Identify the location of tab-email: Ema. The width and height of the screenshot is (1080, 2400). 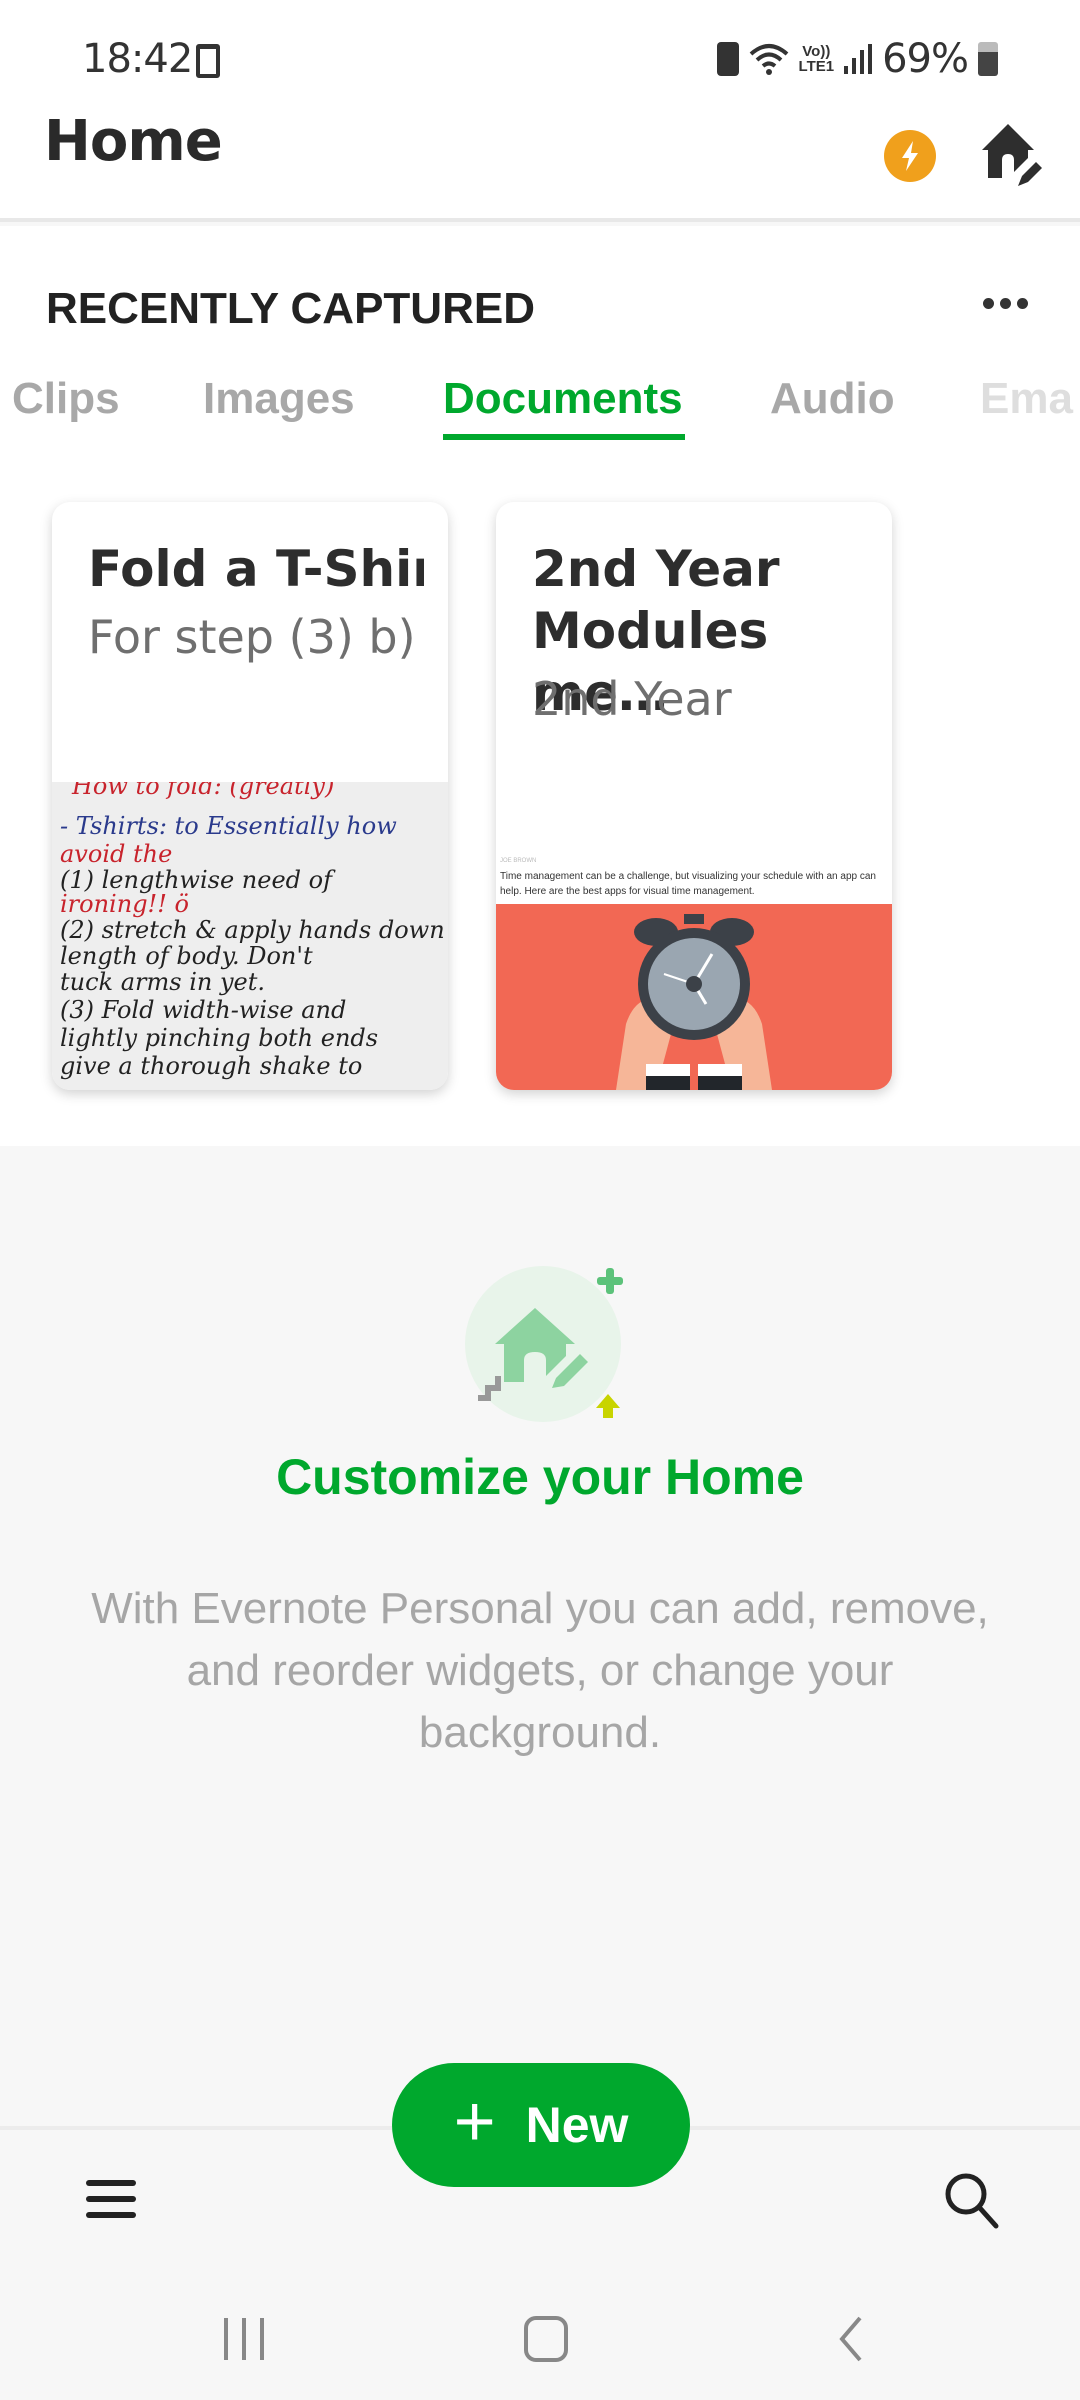
(1026, 399).